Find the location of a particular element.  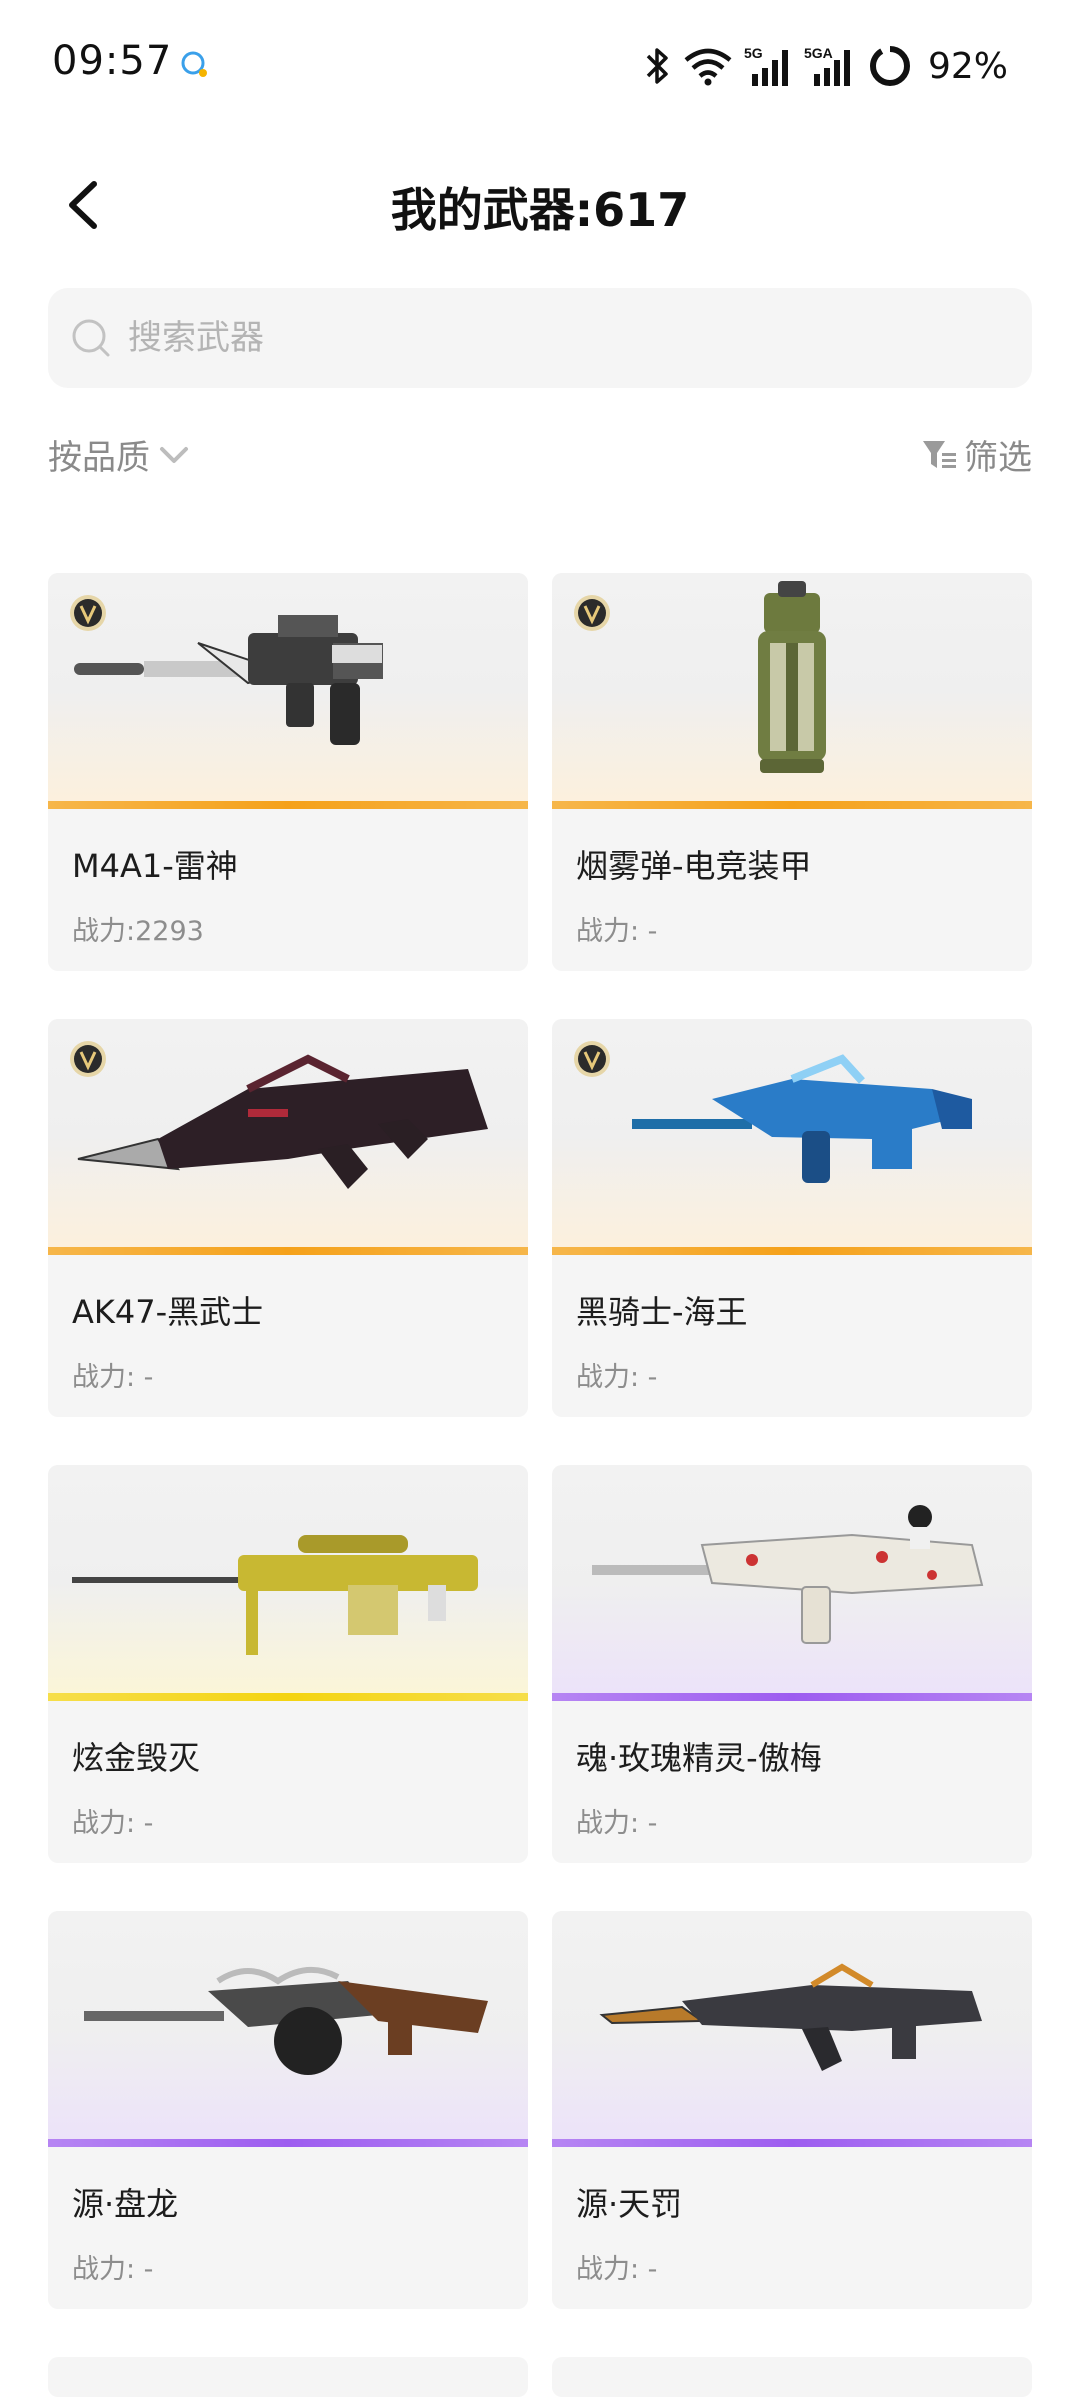

battery-percent: 92% is located at coordinates (967, 66).